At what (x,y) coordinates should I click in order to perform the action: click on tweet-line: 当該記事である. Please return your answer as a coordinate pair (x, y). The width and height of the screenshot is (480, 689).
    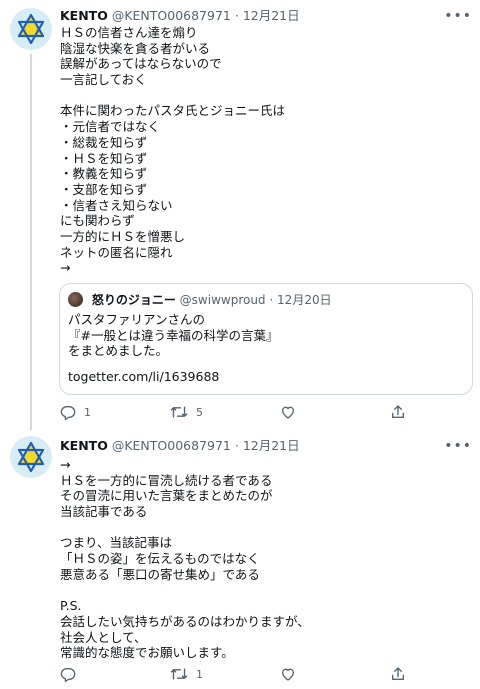
    Looking at the image, I should click on (104, 512).